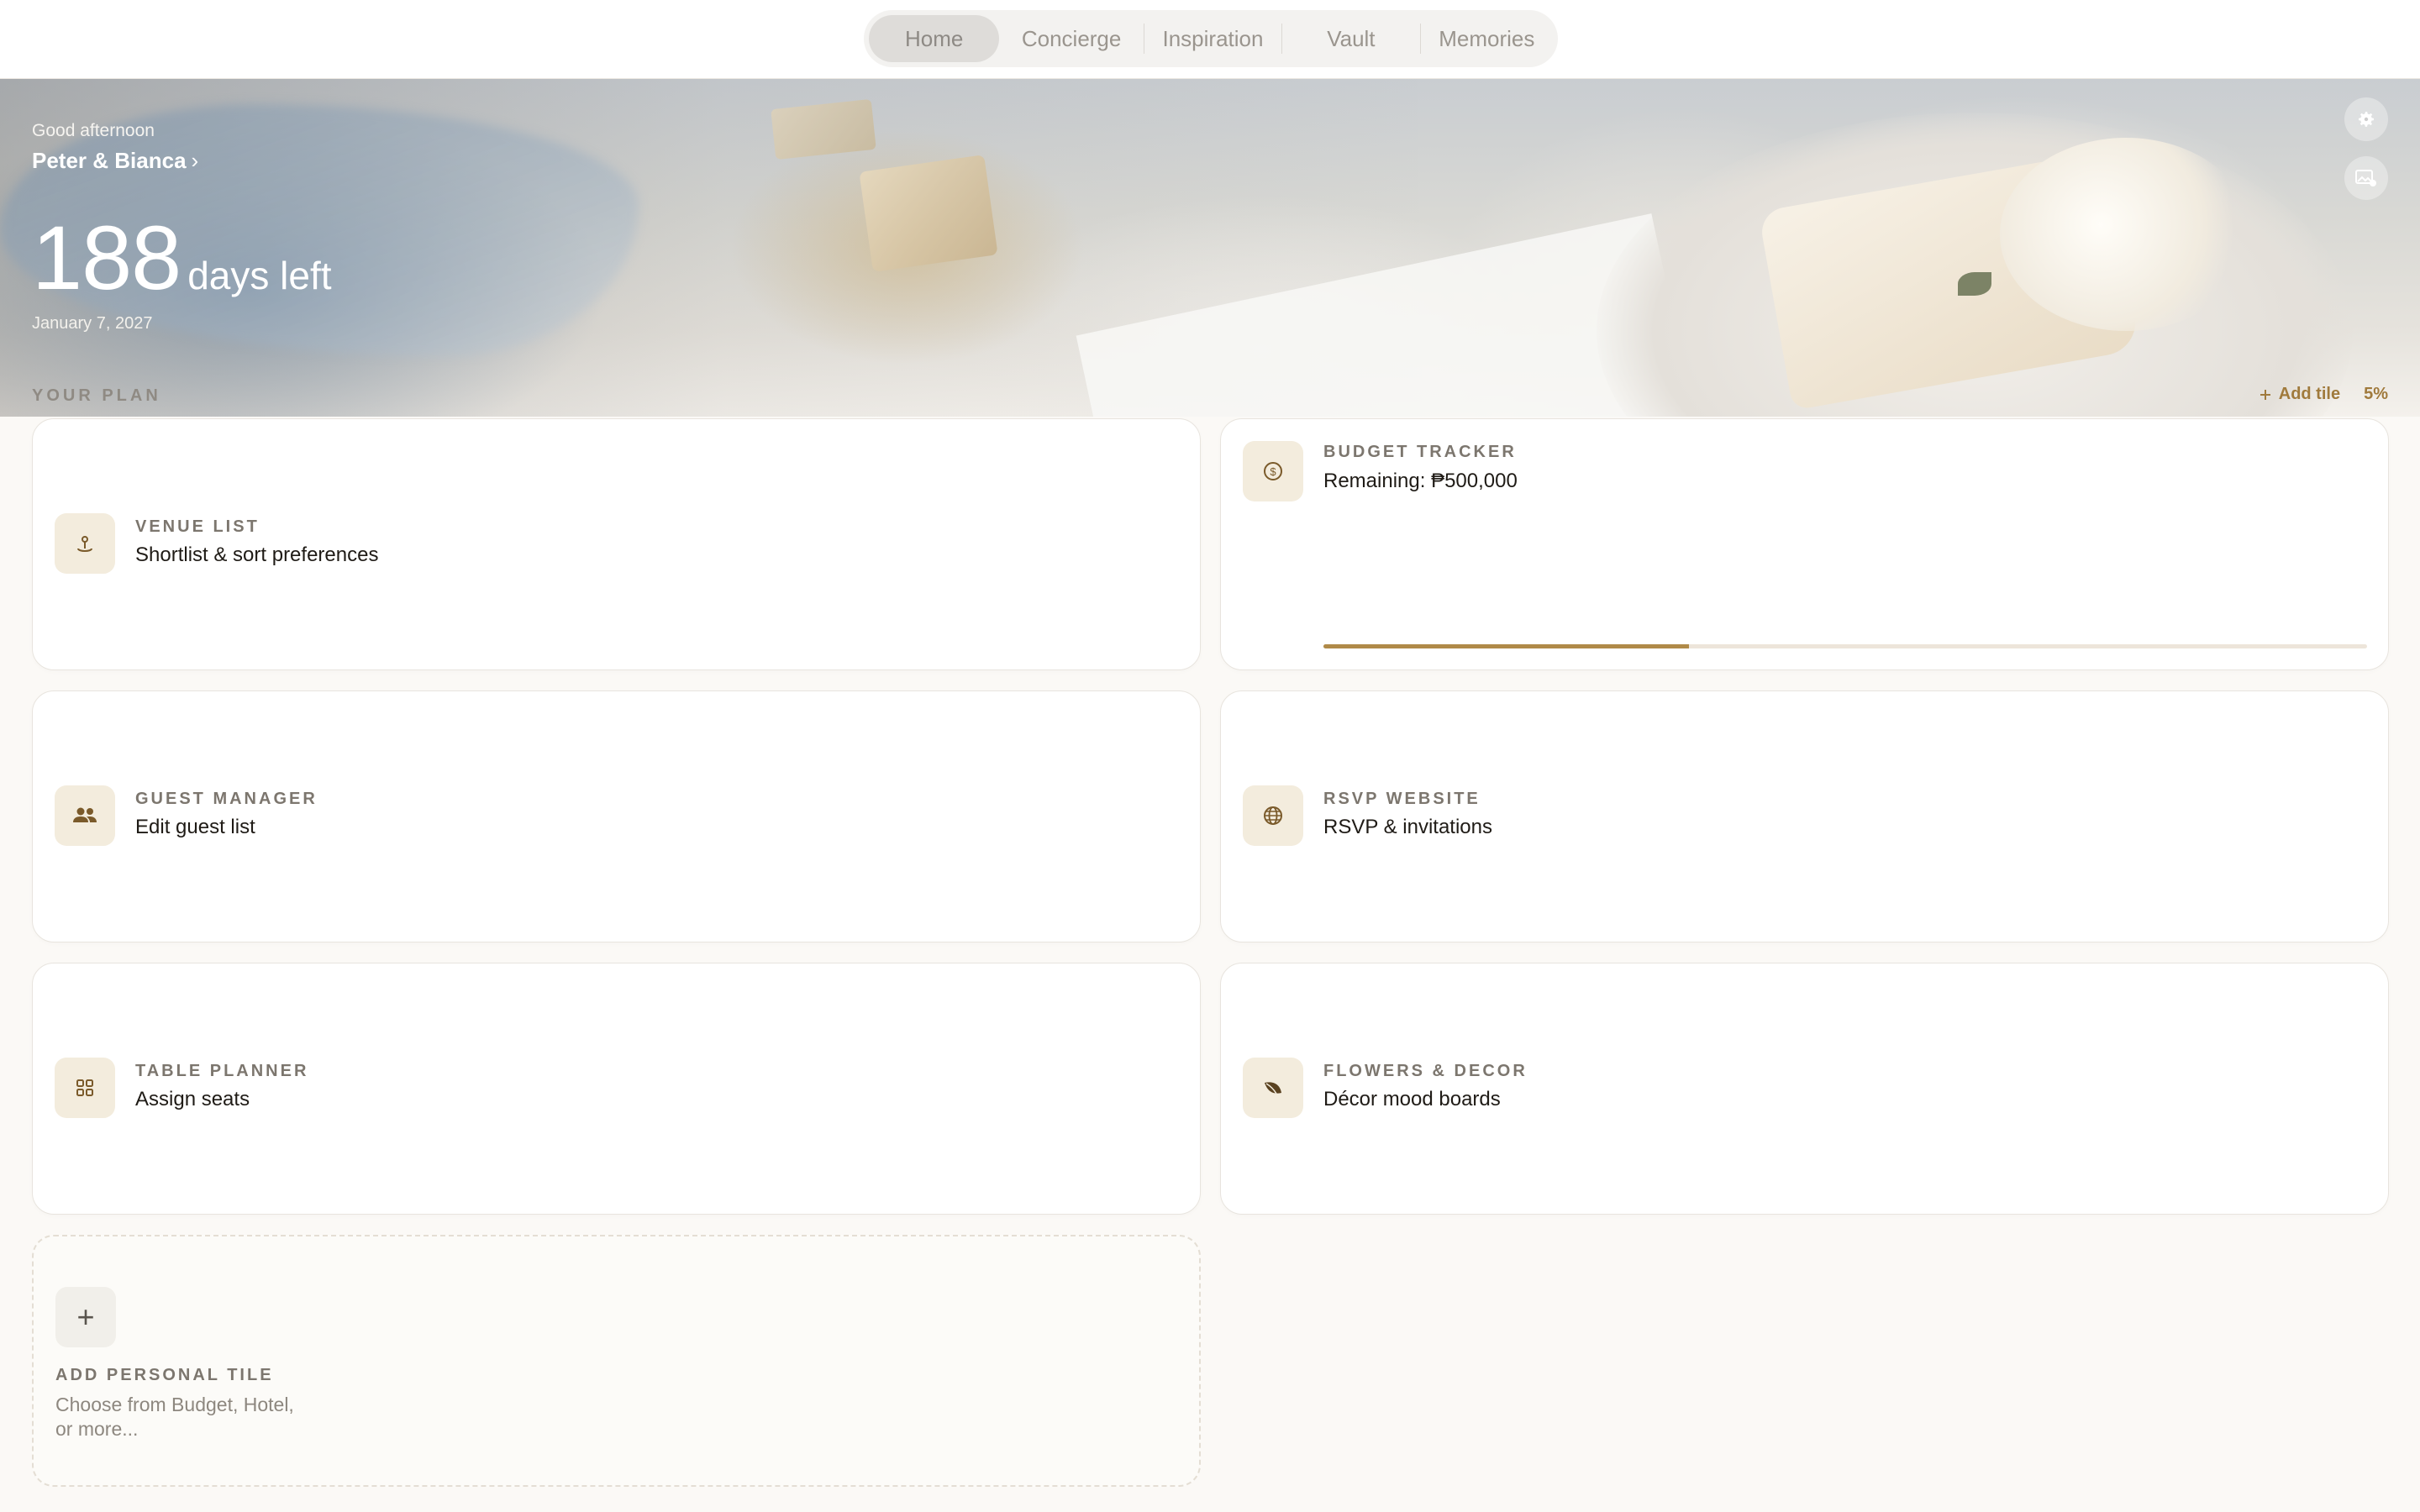 This screenshot has height=1512, width=2420. What do you see at coordinates (92, 323) in the screenshot?
I see `wedding-date: January 7, 2027` at bounding box center [92, 323].